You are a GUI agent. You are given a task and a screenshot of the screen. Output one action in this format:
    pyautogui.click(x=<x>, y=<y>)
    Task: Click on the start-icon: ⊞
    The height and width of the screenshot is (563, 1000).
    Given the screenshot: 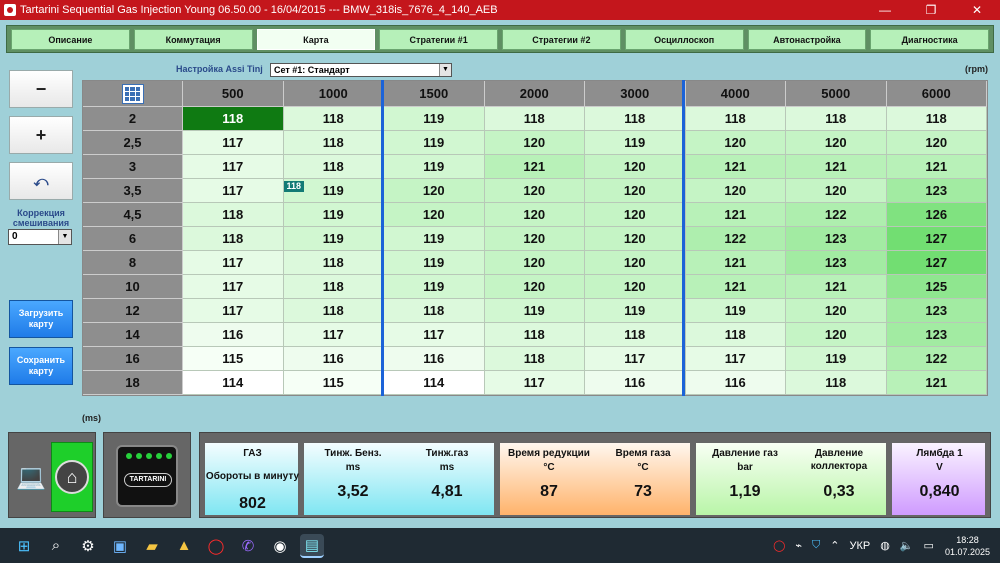 What is the action you would take?
    pyautogui.click(x=24, y=546)
    